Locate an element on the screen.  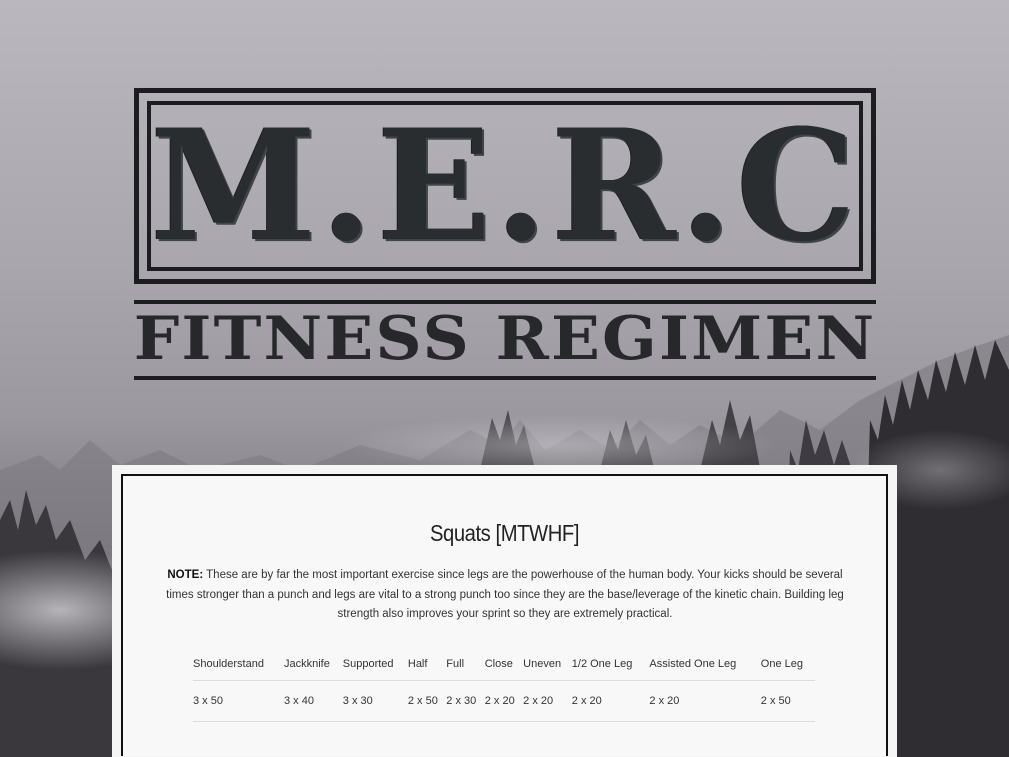
logo-subtitle: FITNESS REGIMEN is located at coordinates (505, 339).